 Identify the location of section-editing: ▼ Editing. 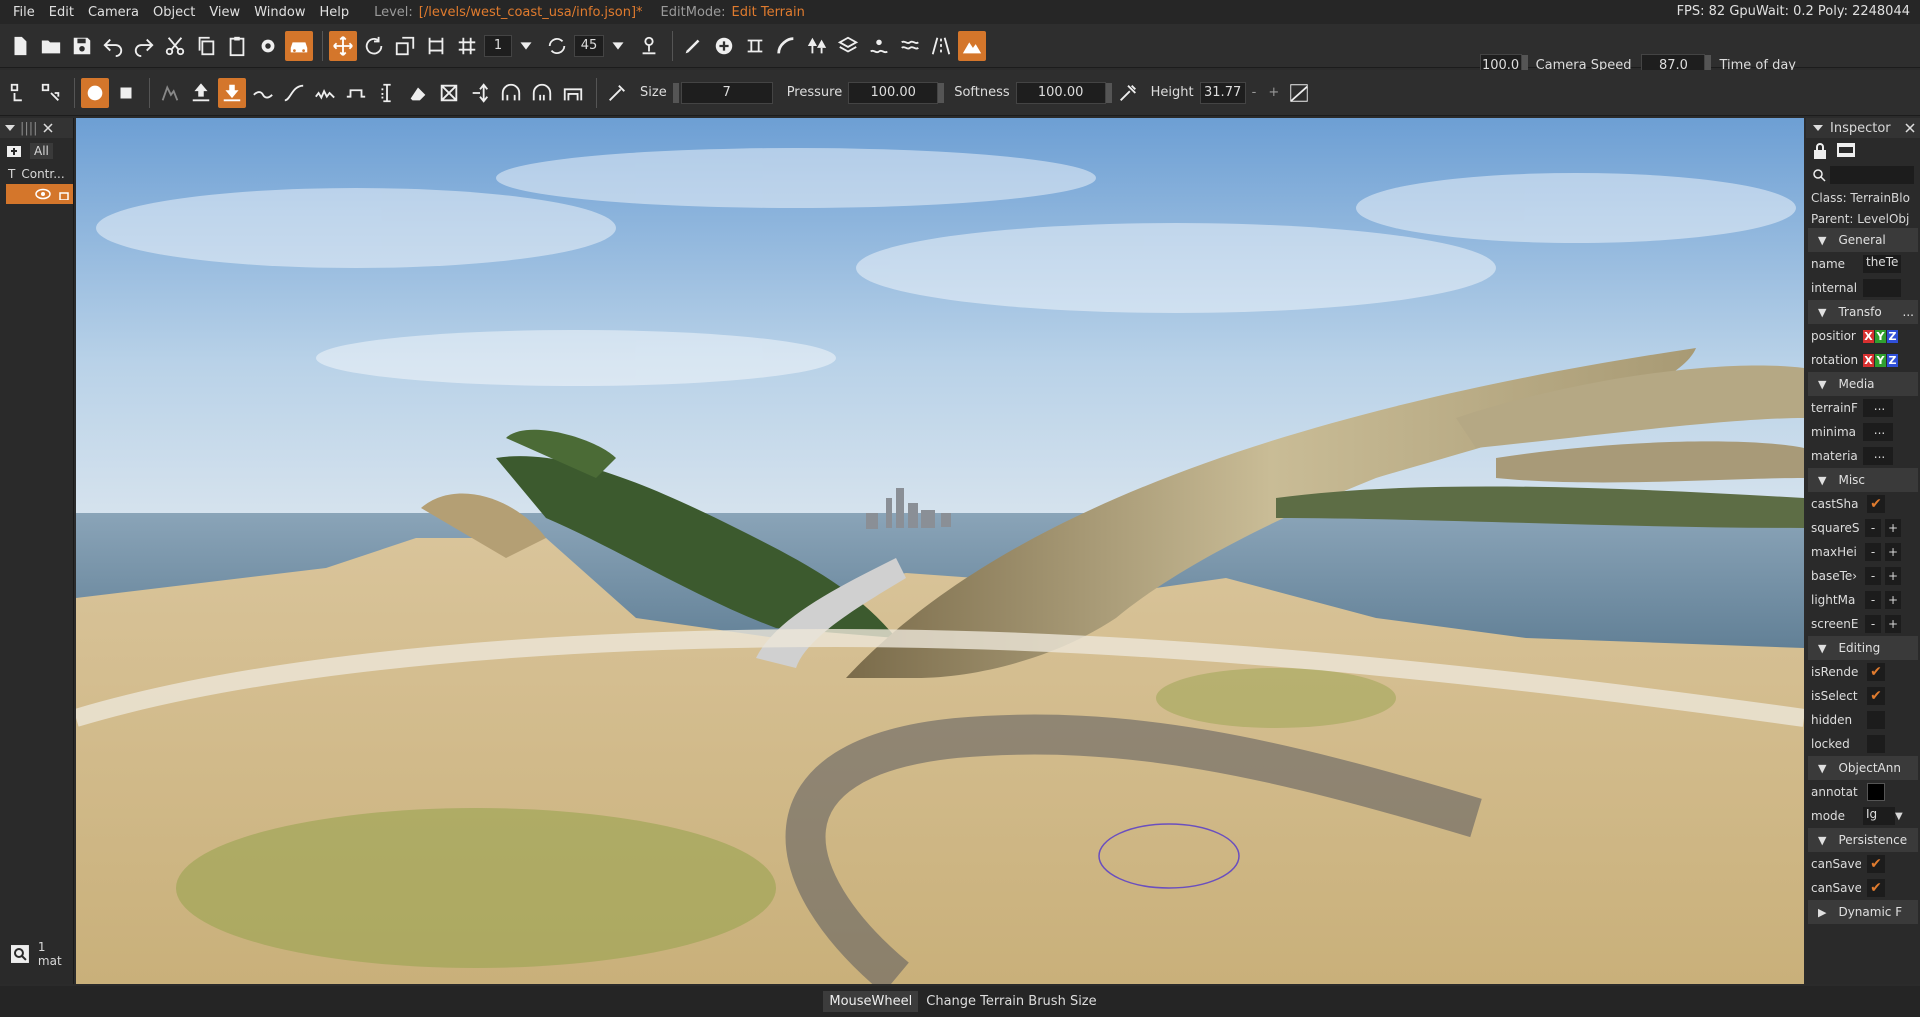
(1863, 648).